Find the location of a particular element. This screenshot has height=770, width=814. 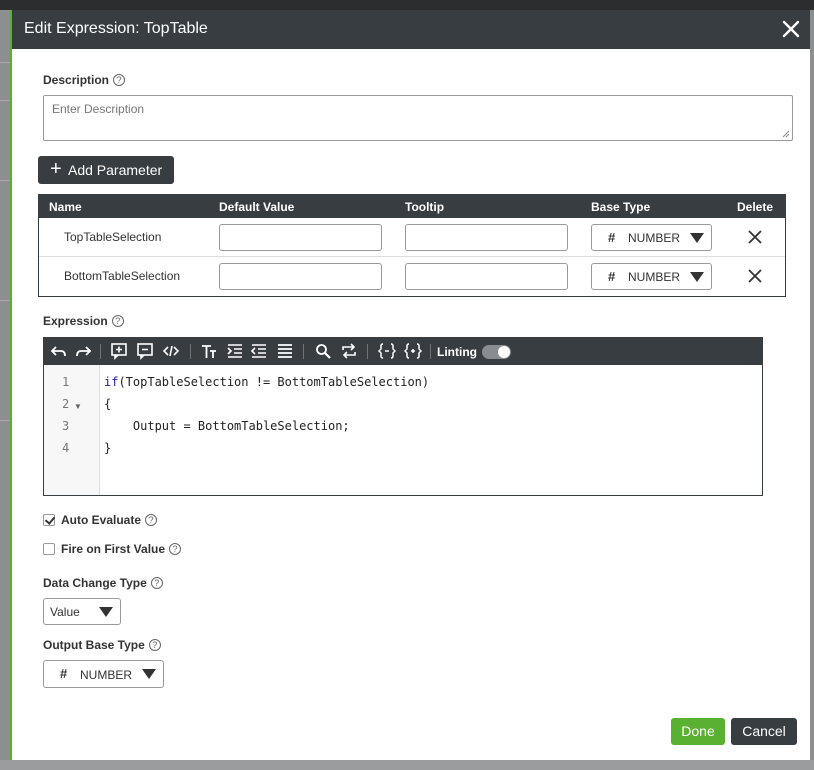

background-app-bottom is located at coordinates (407, 765).